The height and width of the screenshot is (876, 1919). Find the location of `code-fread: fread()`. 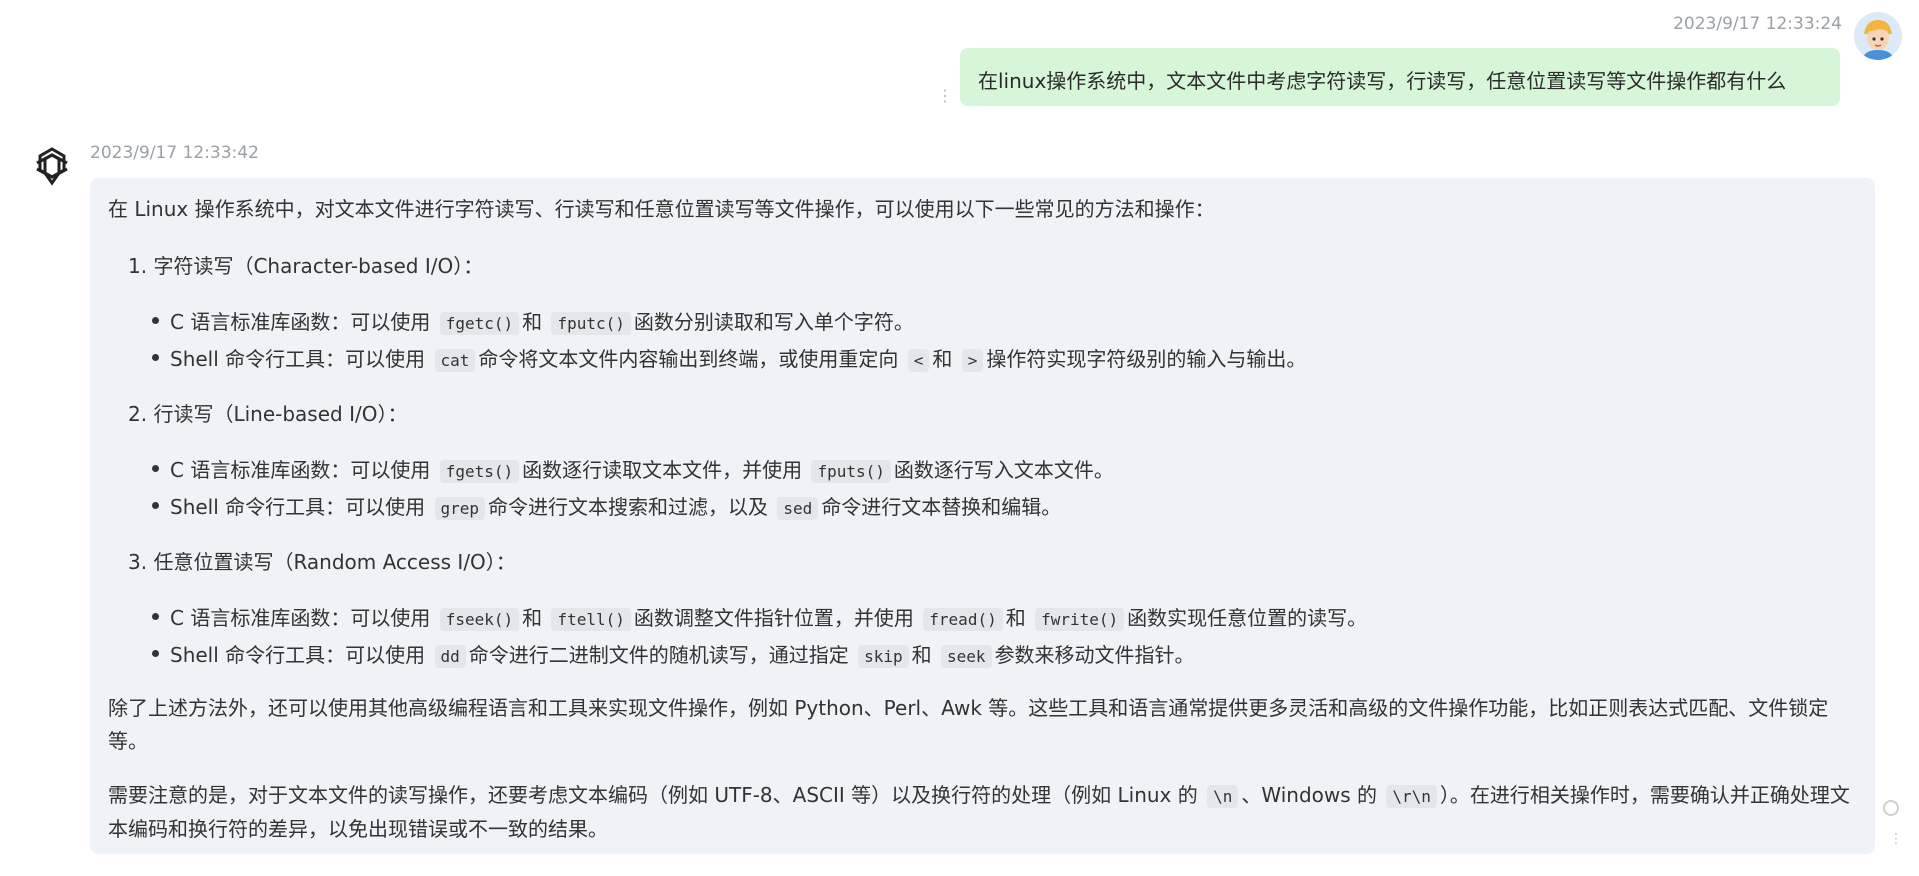

code-fread: fread() is located at coordinates (963, 619).